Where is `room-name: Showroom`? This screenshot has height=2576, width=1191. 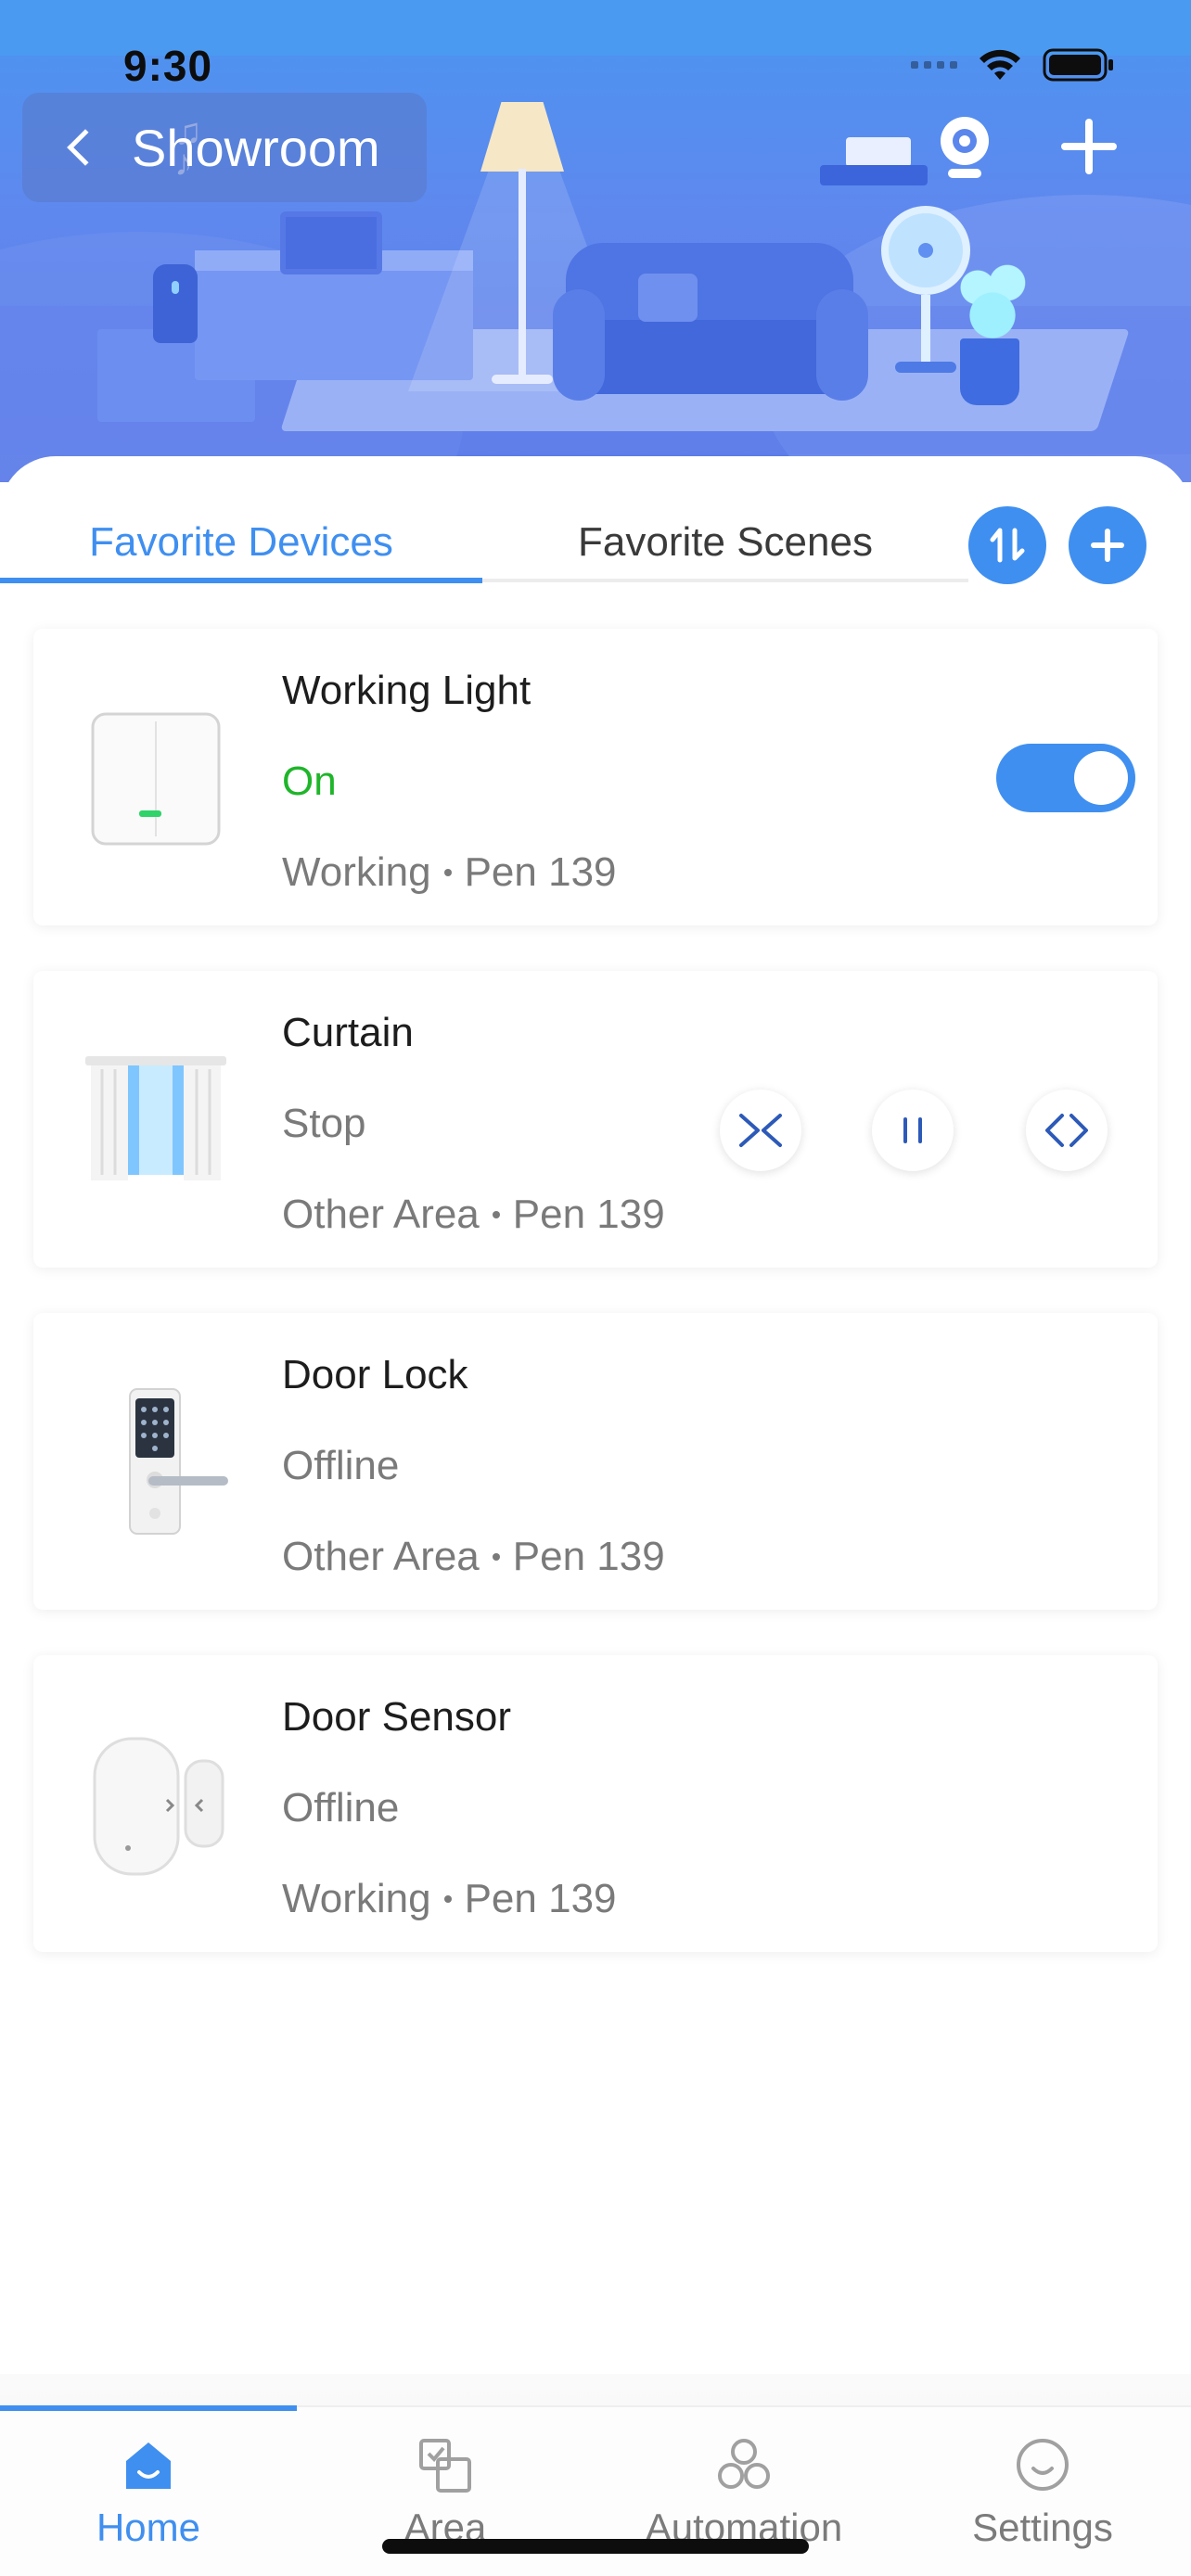 room-name: Showroom is located at coordinates (256, 147).